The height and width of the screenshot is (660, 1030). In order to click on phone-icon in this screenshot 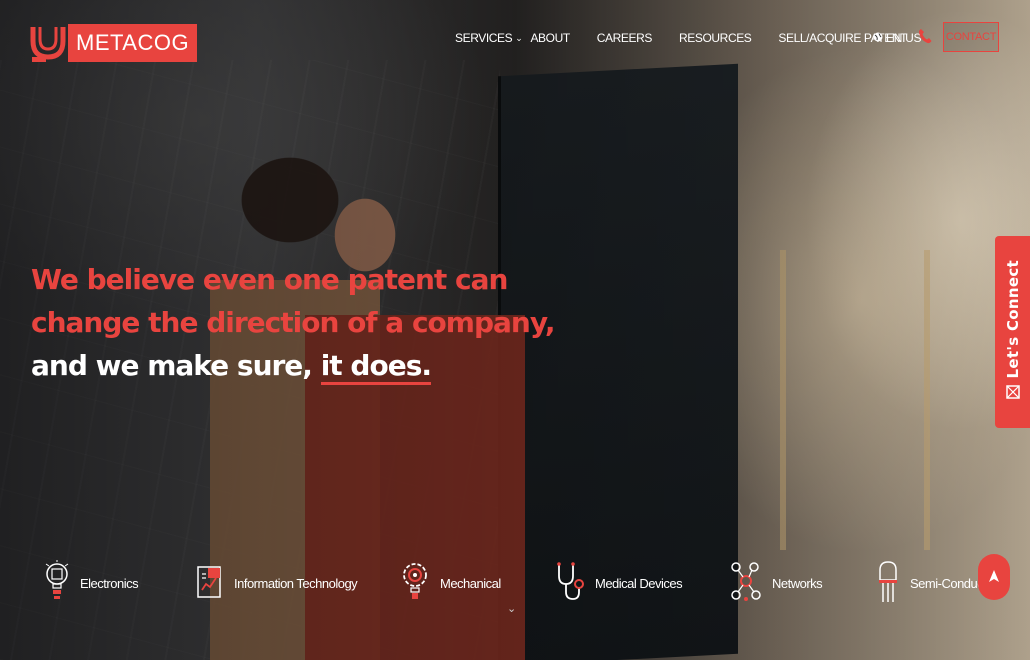, I will do `click(925, 38)`.